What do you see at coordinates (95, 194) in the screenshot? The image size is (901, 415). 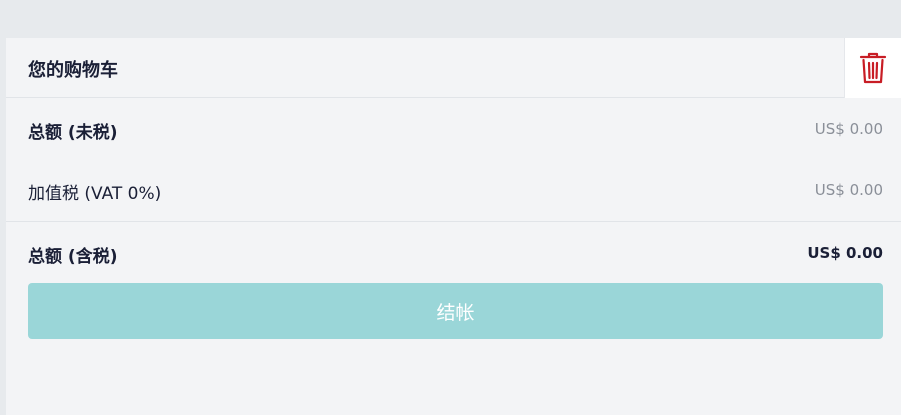 I see `vat-label: 加值税 (VAT 0%)` at bounding box center [95, 194].